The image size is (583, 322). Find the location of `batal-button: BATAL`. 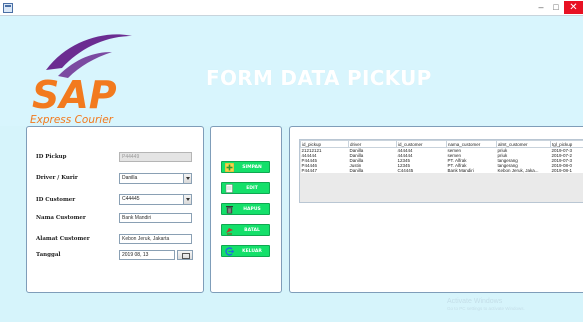

batal-button: BATAL is located at coordinates (245, 230).